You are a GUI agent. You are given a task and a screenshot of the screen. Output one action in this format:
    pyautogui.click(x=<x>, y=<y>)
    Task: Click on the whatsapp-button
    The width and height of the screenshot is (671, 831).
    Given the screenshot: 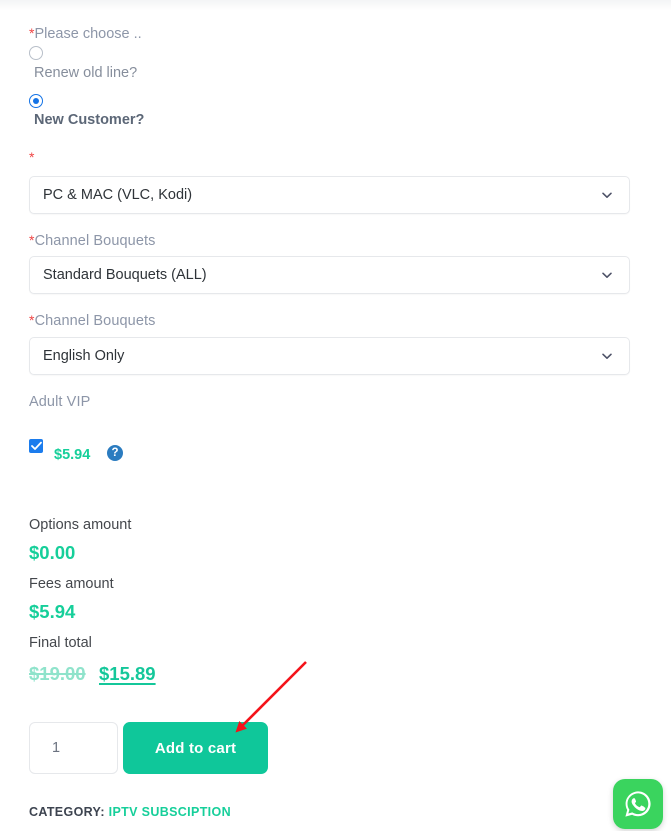 What is the action you would take?
    pyautogui.click(x=638, y=804)
    